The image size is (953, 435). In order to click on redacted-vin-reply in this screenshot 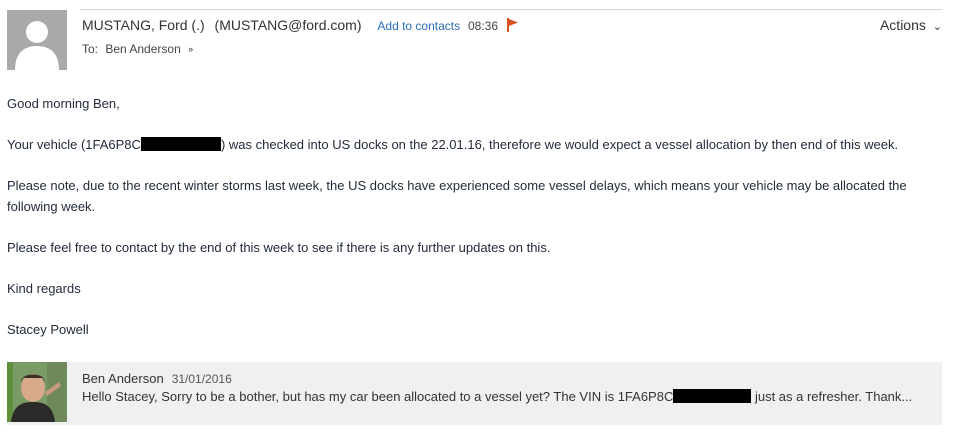, I will do `click(712, 396)`.